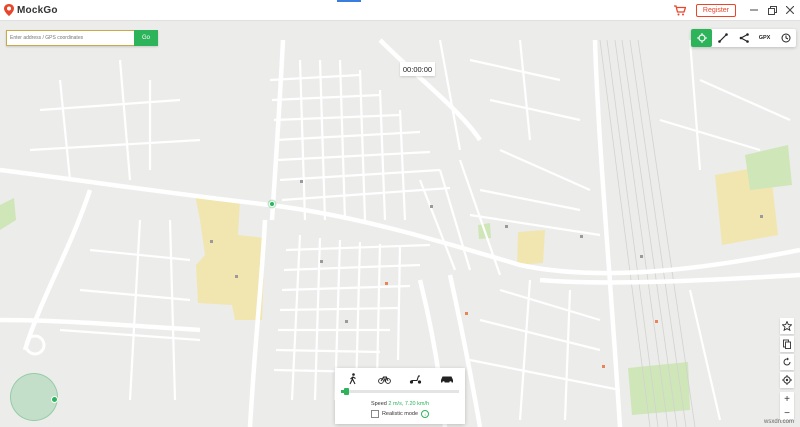 The height and width of the screenshot is (427, 800). I want to click on joystick-handle, so click(54, 399).